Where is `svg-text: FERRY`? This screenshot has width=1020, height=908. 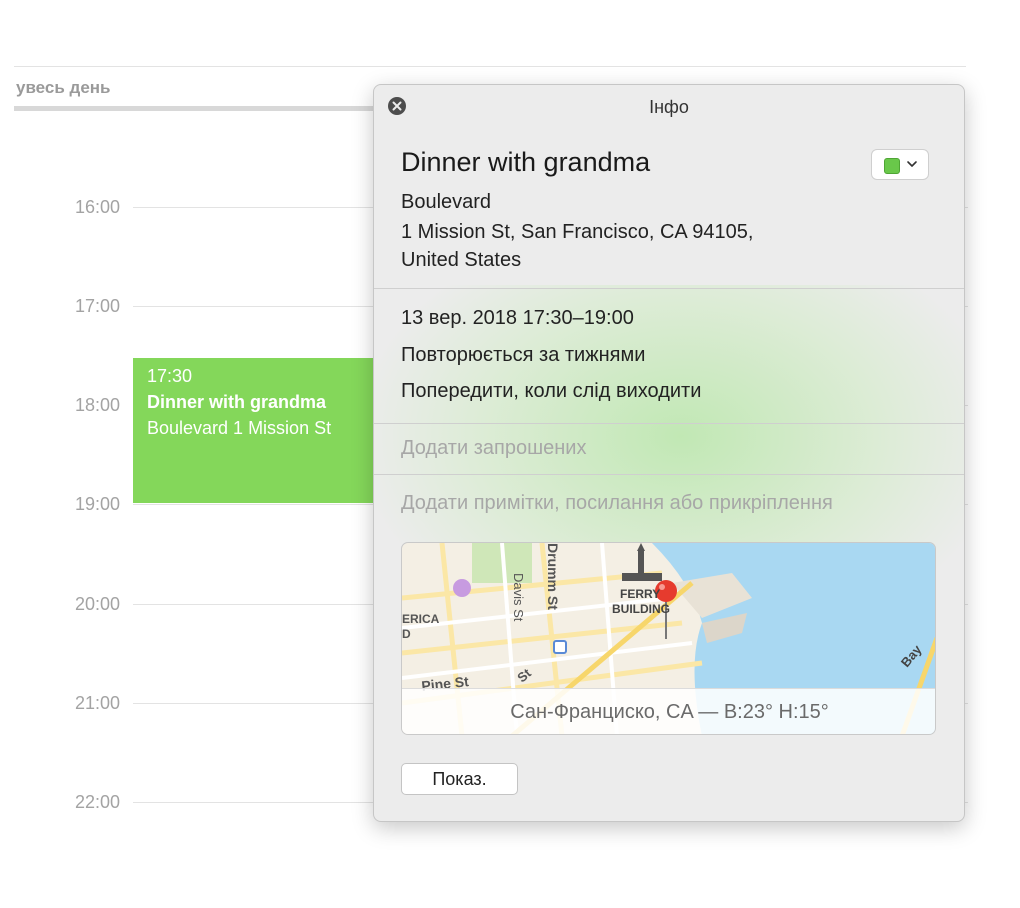 svg-text: FERRY is located at coordinates (640, 594).